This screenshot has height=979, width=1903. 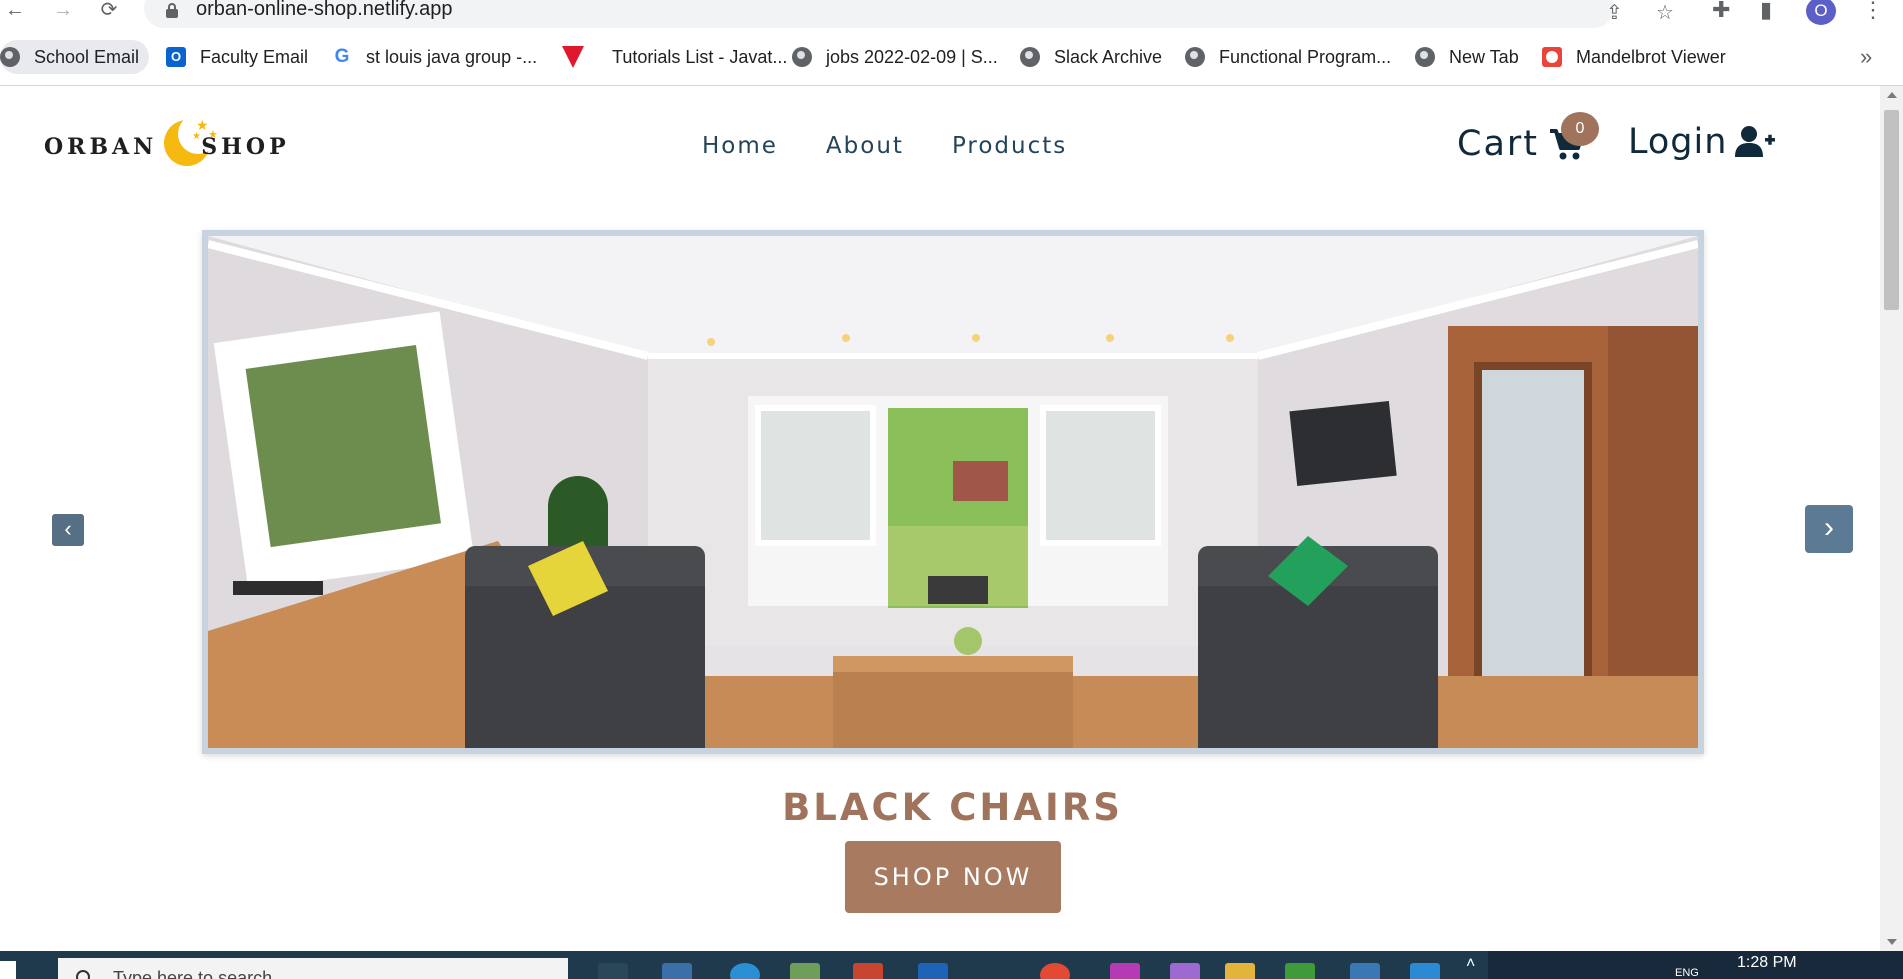 What do you see at coordinates (909, 14) in the screenshot?
I see `address-bar: orban-online-shop.netlify.app ⇪ ☆` at bounding box center [909, 14].